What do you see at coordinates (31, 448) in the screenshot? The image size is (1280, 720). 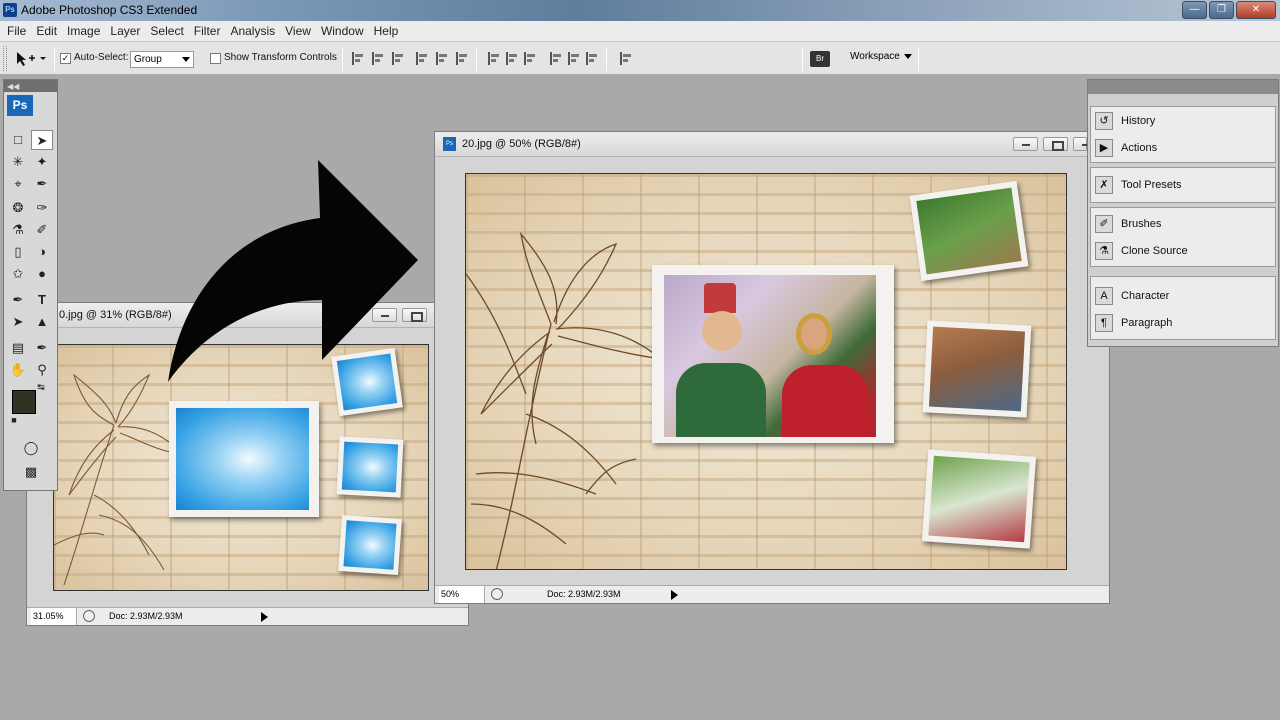 I see `quick-mask-icon: ◯` at bounding box center [31, 448].